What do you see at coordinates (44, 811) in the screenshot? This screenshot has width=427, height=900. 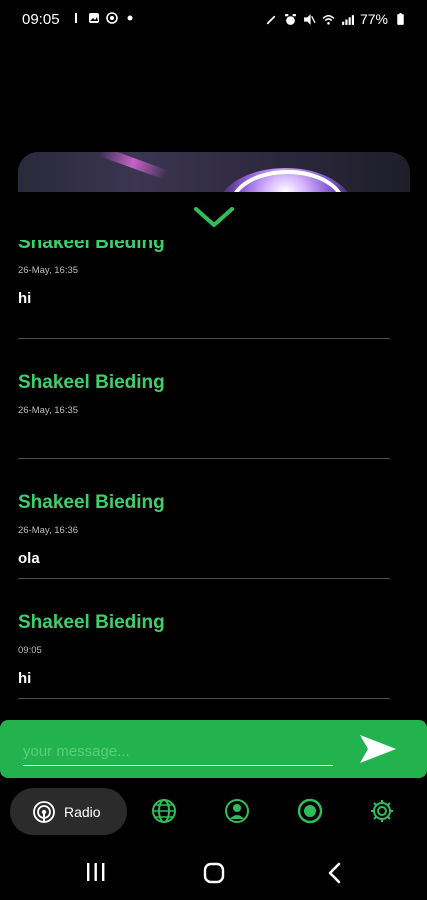 I see `radio-broadcast-icon` at bounding box center [44, 811].